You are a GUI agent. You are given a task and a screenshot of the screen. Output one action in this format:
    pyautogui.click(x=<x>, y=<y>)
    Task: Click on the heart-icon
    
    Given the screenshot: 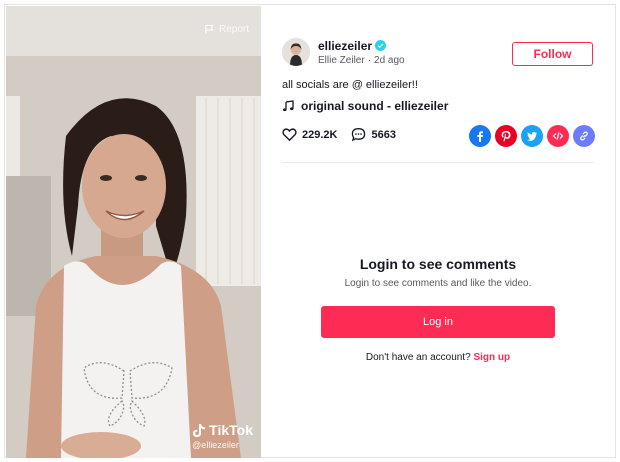 What is the action you would take?
    pyautogui.click(x=289, y=135)
    